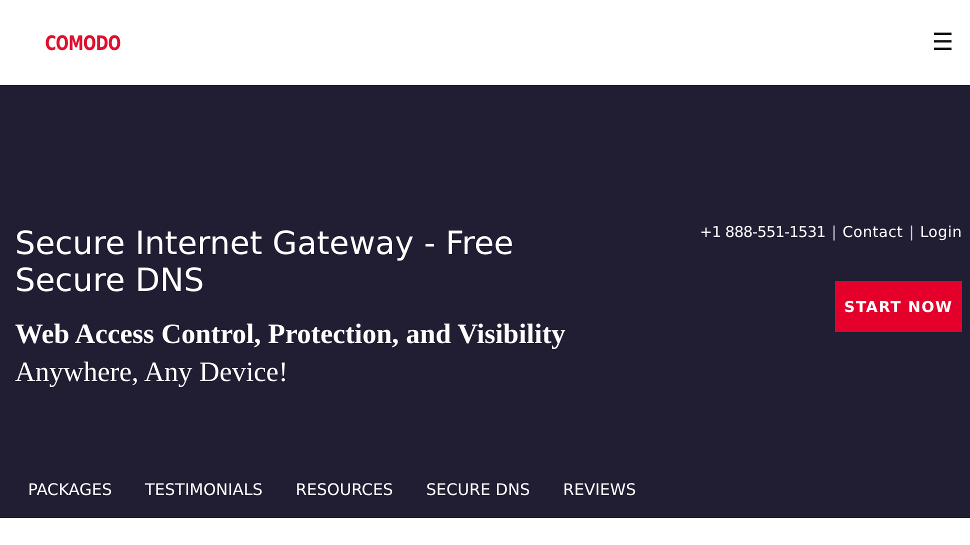 This screenshot has width=970, height=545. What do you see at coordinates (83, 42) in the screenshot?
I see `logo: COMODO` at bounding box center [83, 42].